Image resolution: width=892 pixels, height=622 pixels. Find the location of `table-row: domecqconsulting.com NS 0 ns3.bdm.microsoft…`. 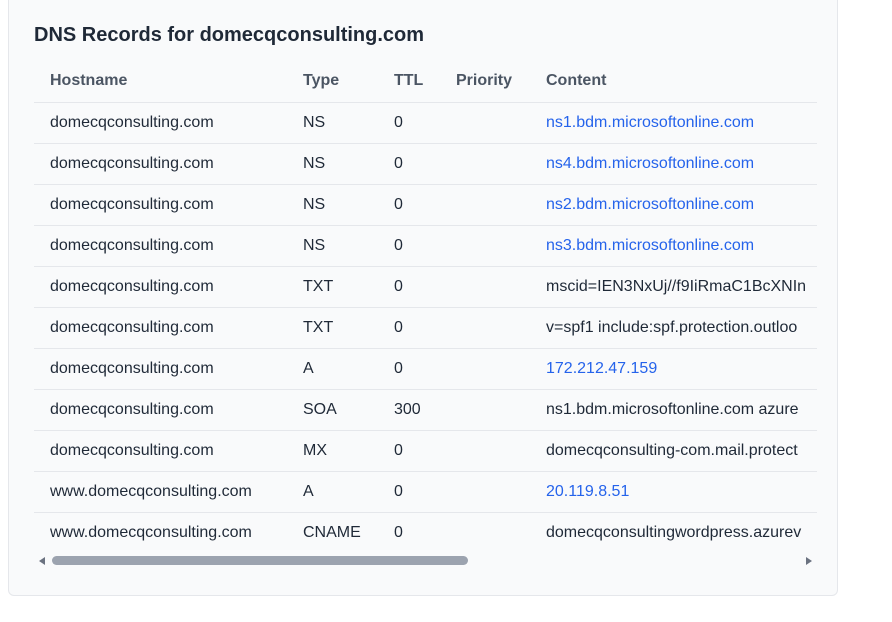

table-row: domecqconsulting.com NS 0 ns3.bdm.microsoft… is located at coordinates (425, 246).